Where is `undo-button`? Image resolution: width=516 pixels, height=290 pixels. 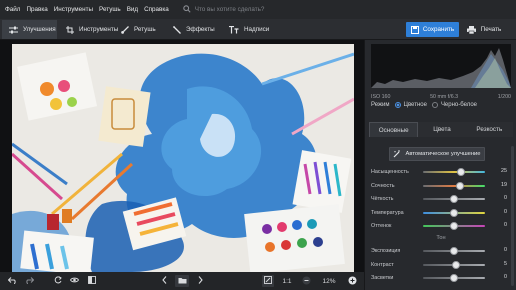
undo-button is located at coordinates (12, 281).